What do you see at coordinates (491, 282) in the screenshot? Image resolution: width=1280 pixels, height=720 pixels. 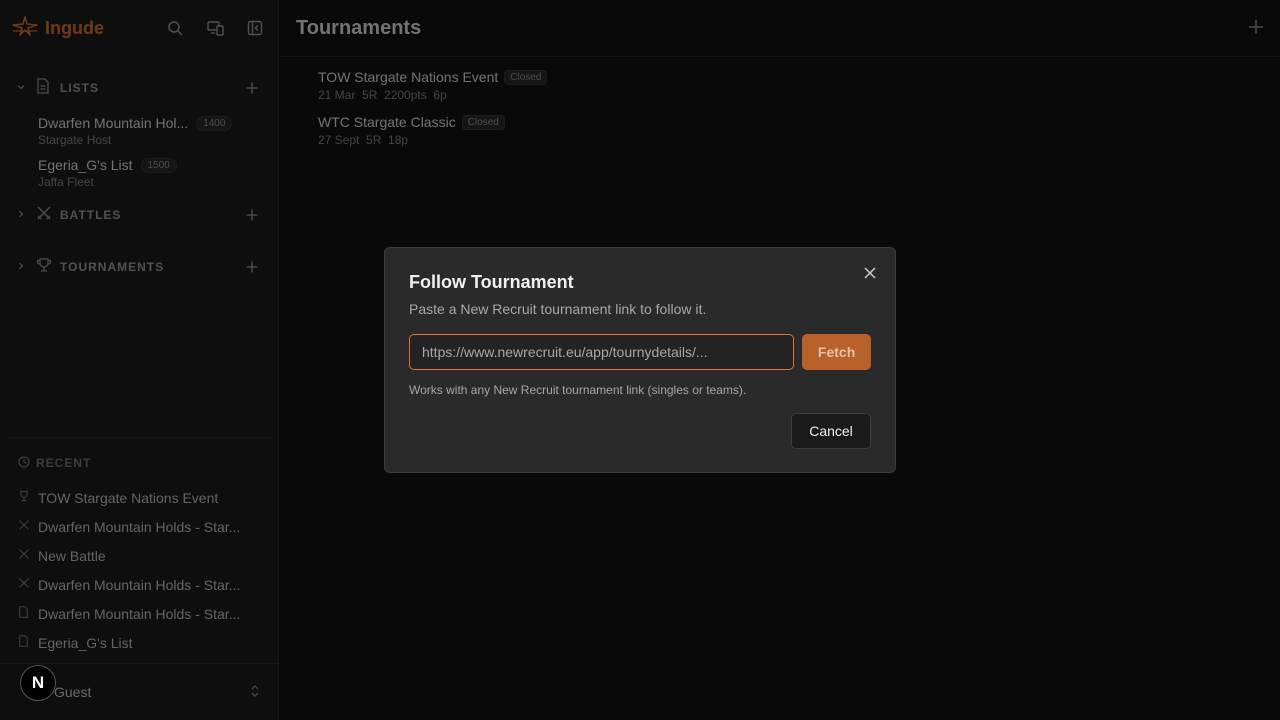 I see `dialog-title: Follow Tournament` at bounding box center [491, 282].